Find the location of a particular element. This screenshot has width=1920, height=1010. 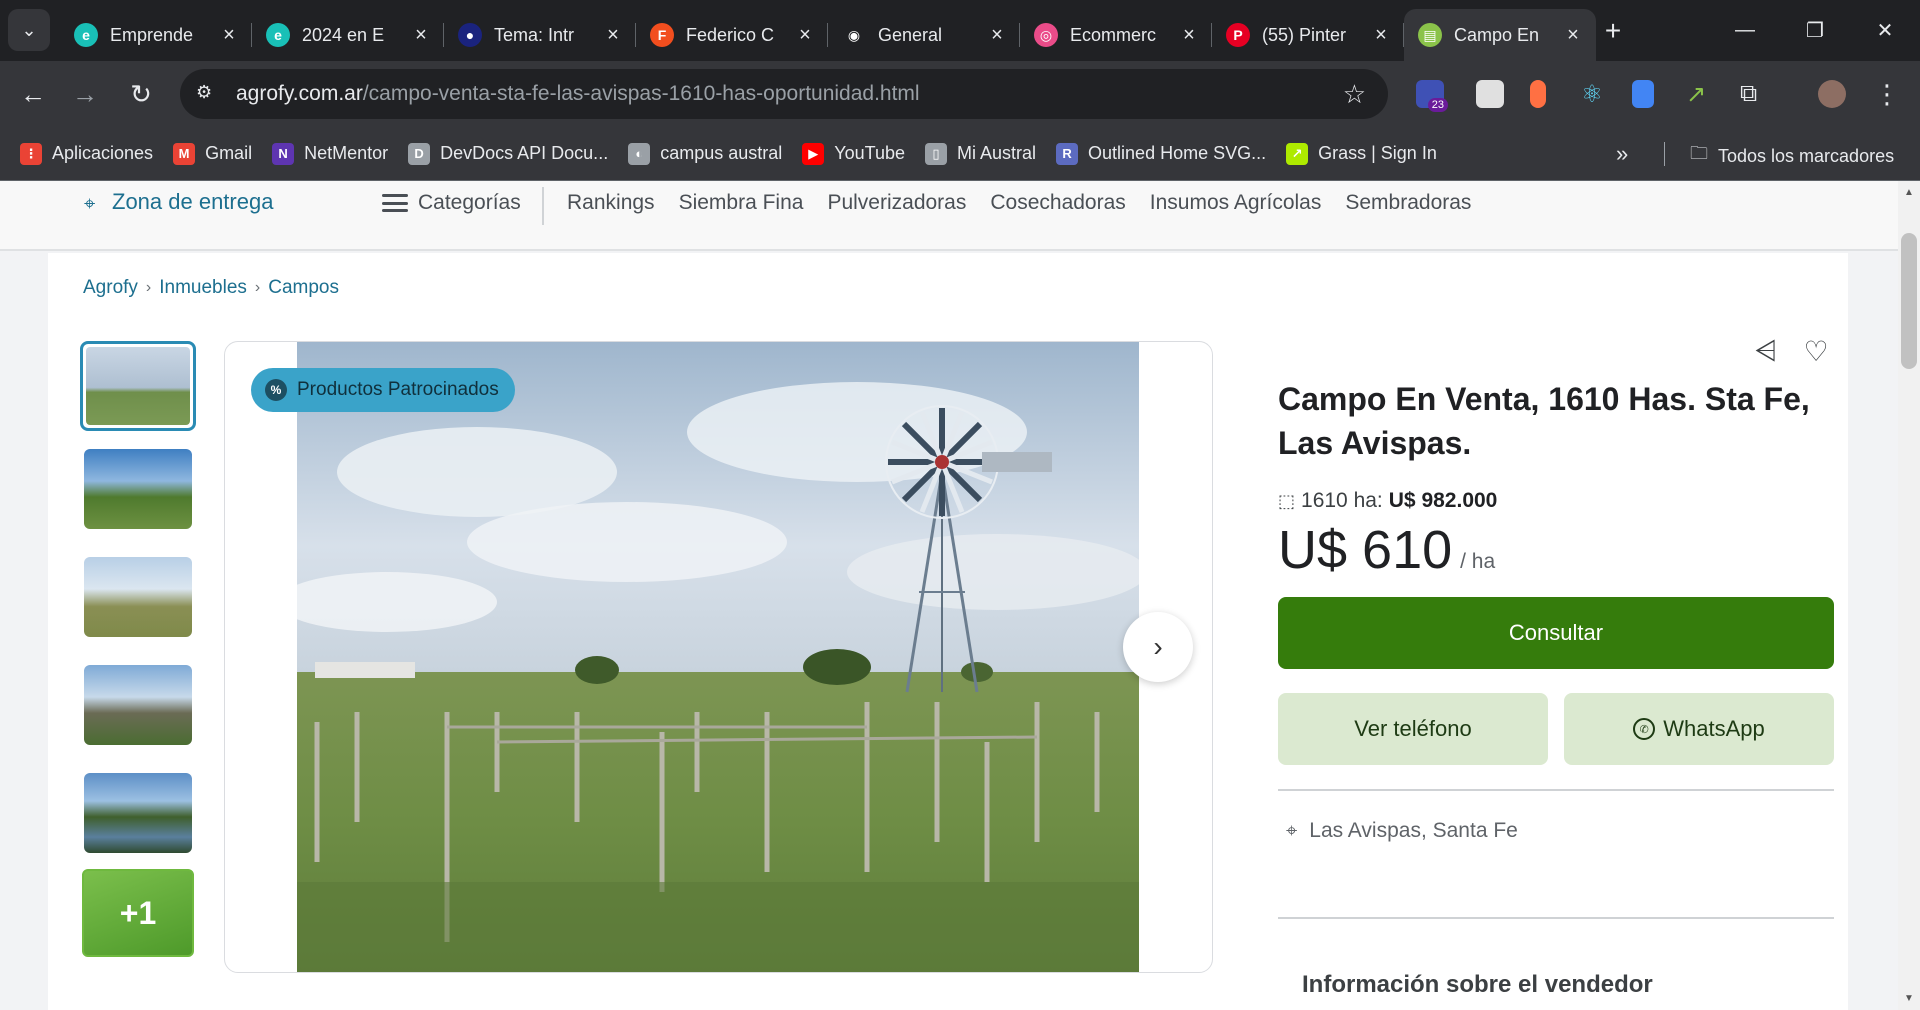

bookmark-star-icon: ☆ is located at coordinates (1354, 94).